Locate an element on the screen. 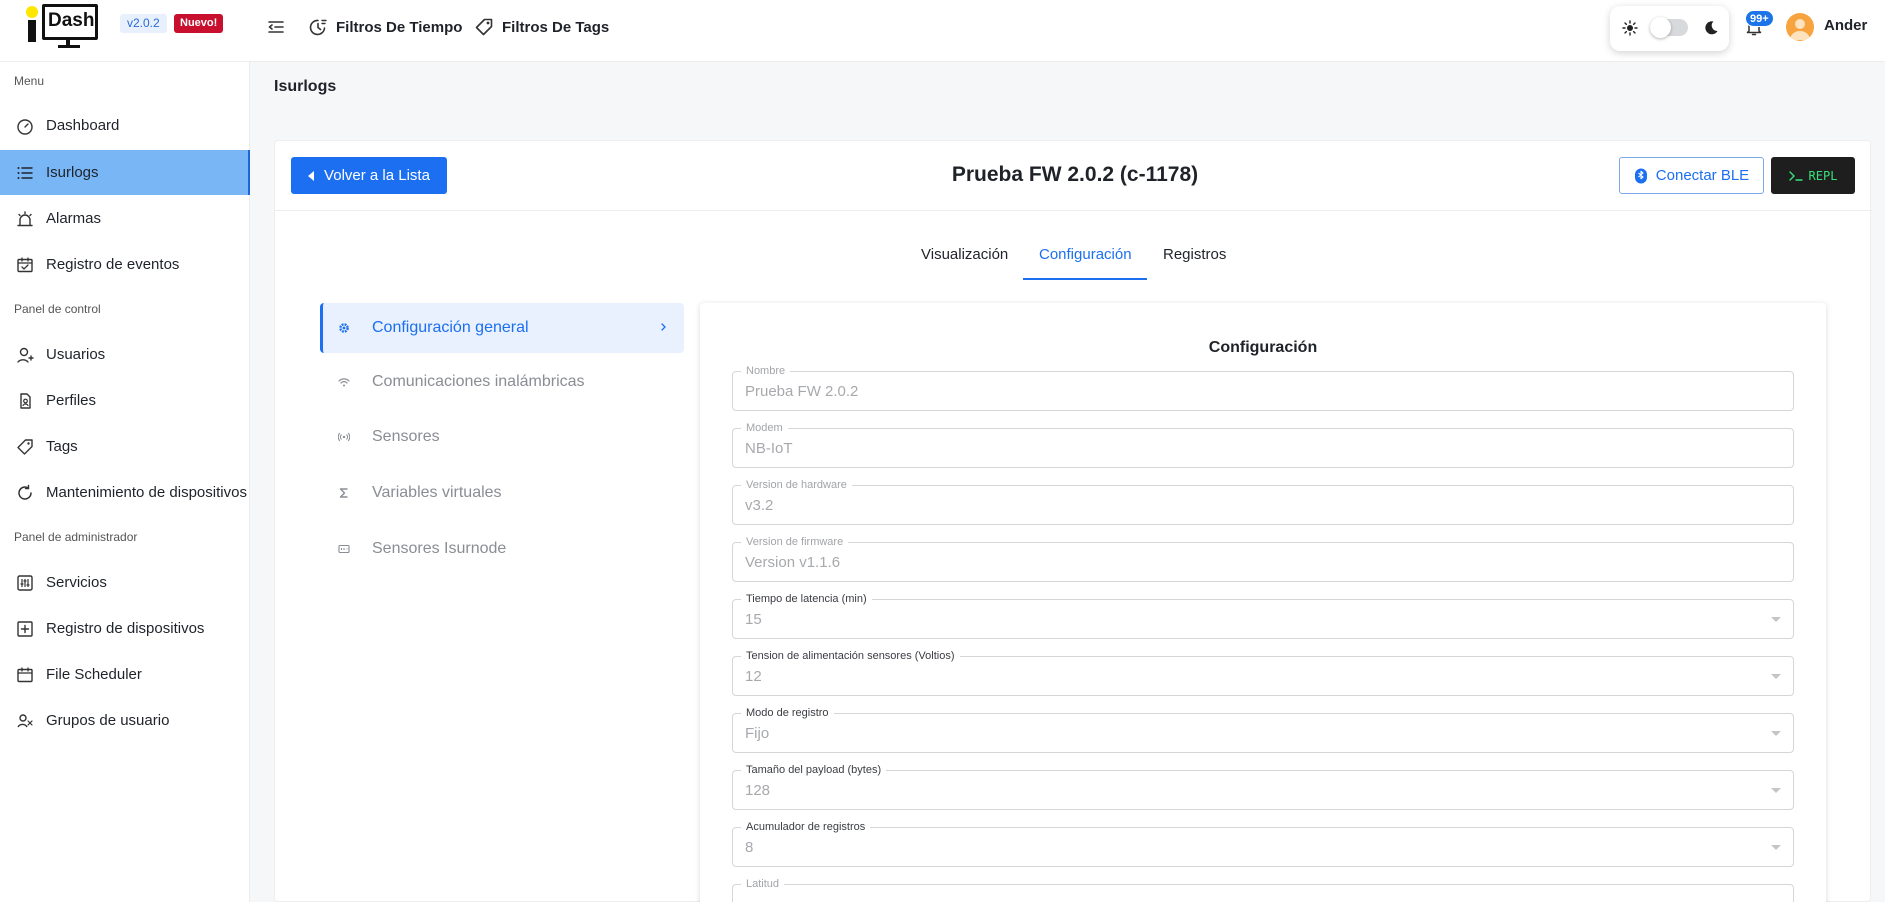 The image size is (1885, 902). wifi-icon is located at coordinates (344, 382).